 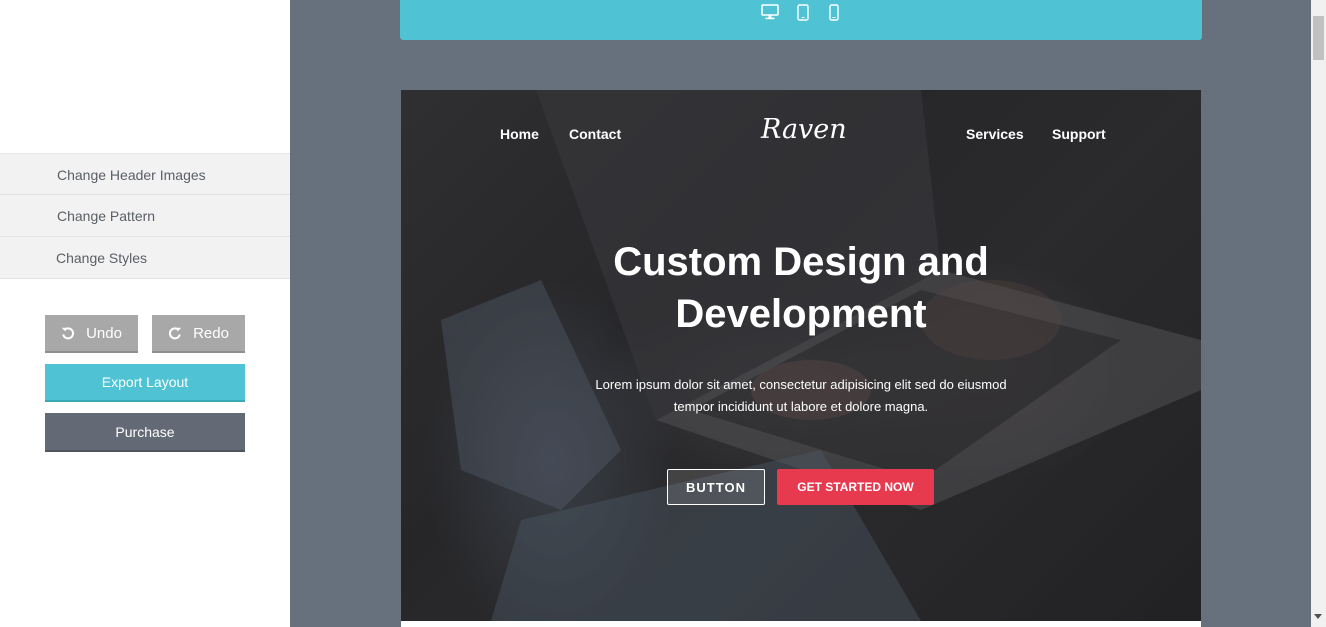 What do you see at coordinates (145, 174) in the screenshot?
I see `menu-item-change-header-images: Change Header Images` at bounding box center [145, 174].